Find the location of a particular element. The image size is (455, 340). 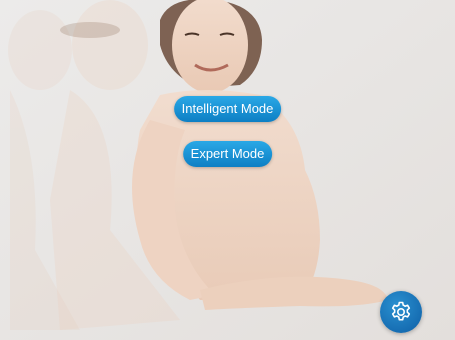

settings-button is located at coordinates (401, 312).